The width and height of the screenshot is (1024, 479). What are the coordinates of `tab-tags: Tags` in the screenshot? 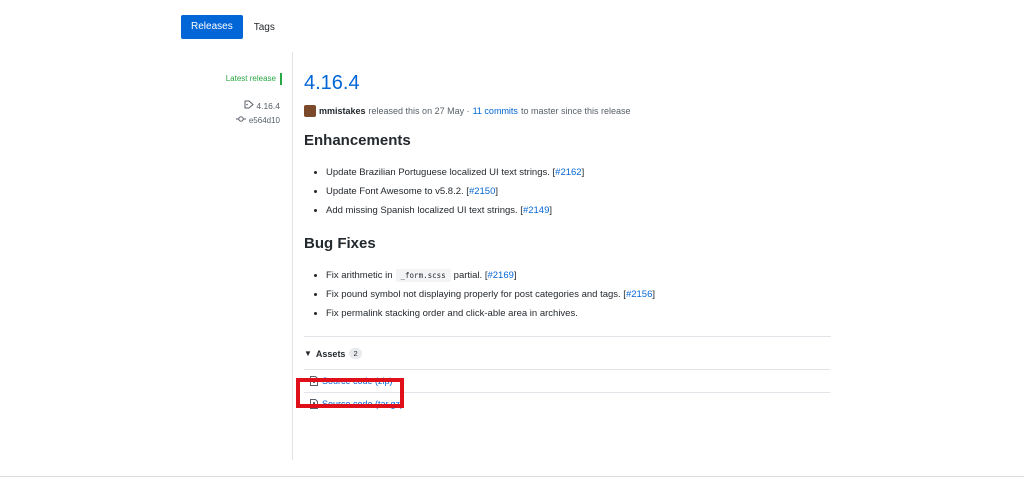 It's located at (264, 27).